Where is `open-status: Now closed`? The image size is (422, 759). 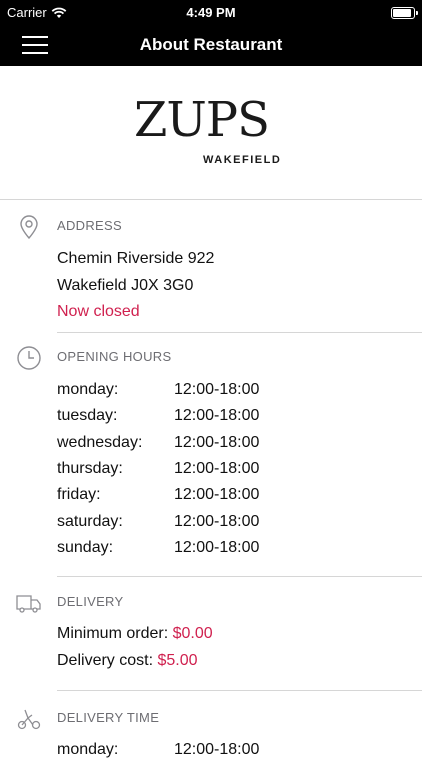
open-status: Now closed is located at coordinates (98, 311).